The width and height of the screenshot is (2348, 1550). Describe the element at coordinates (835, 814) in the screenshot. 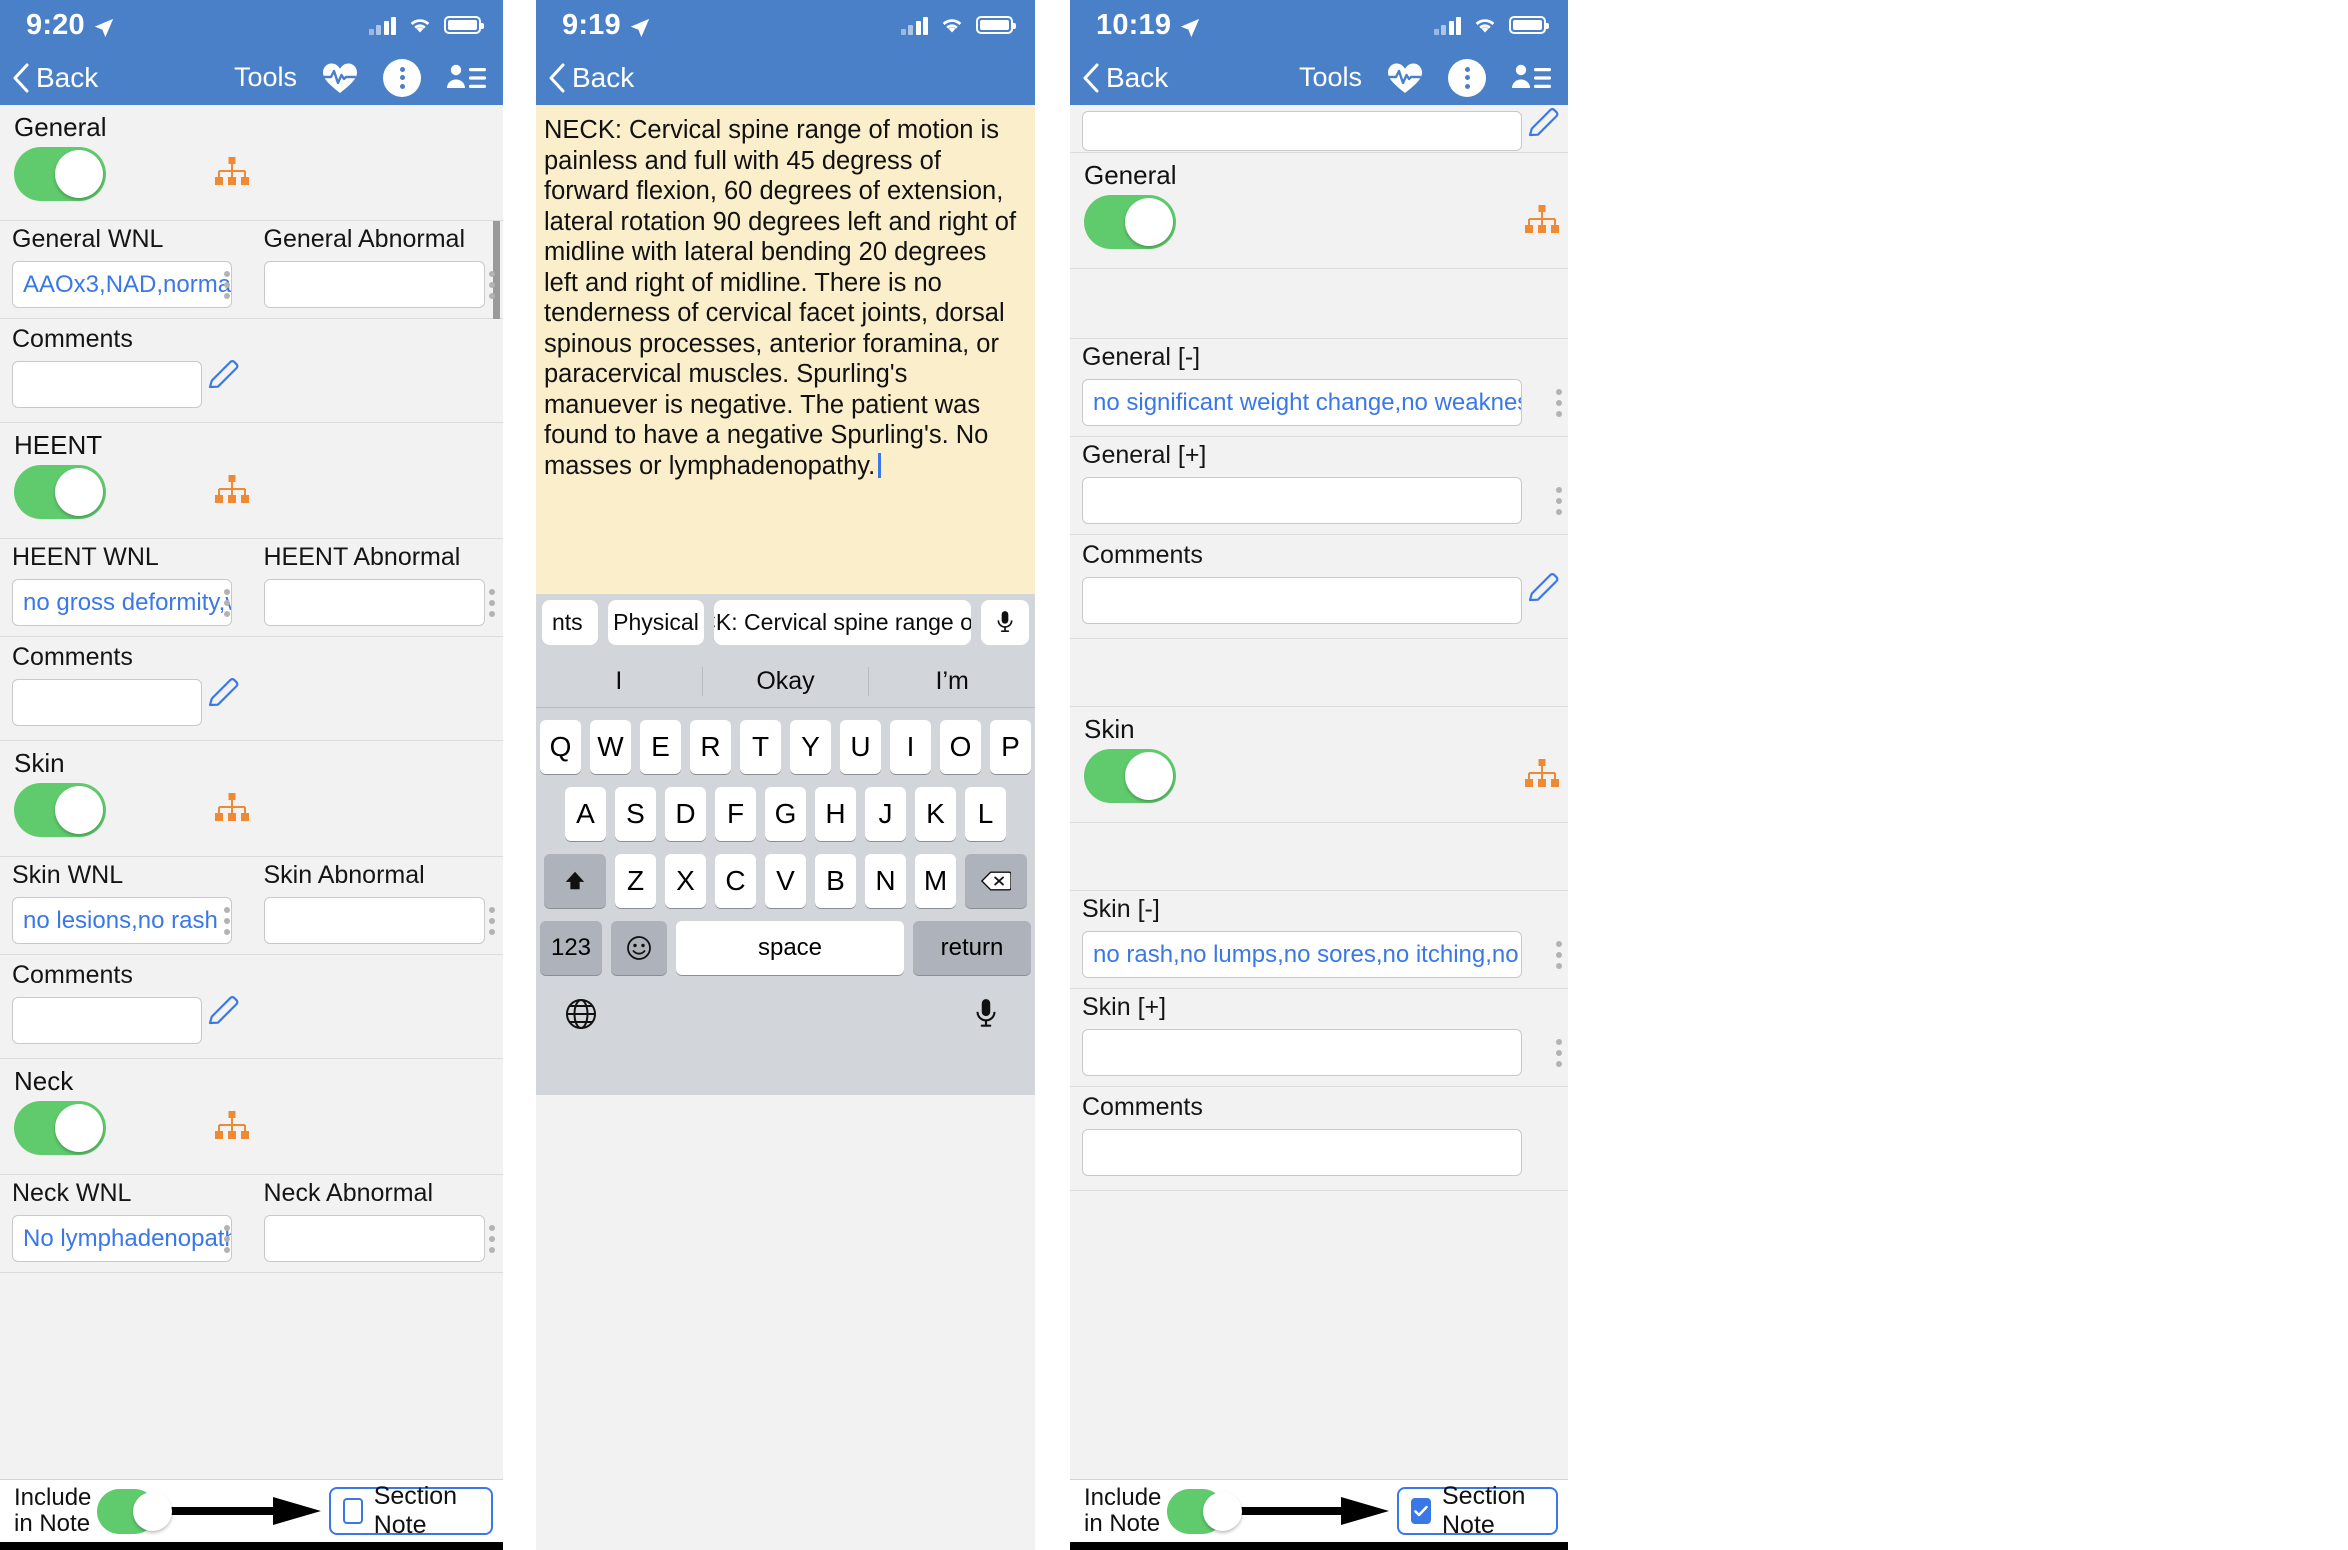

I see `key-h: H` at that location.